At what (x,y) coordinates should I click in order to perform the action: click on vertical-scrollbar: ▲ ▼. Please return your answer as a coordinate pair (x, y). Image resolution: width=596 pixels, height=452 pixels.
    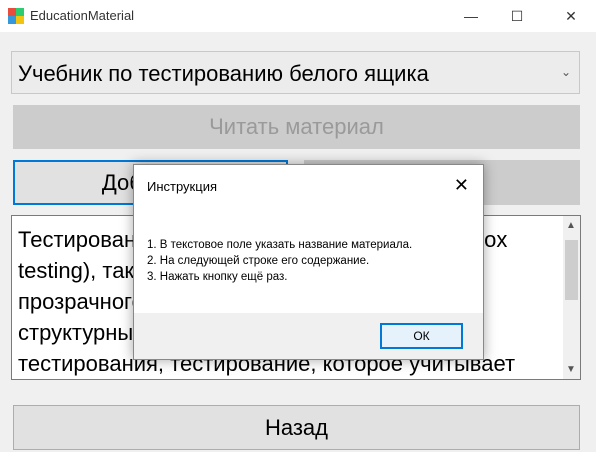
    Looking at the image, I should click on (571, 297).